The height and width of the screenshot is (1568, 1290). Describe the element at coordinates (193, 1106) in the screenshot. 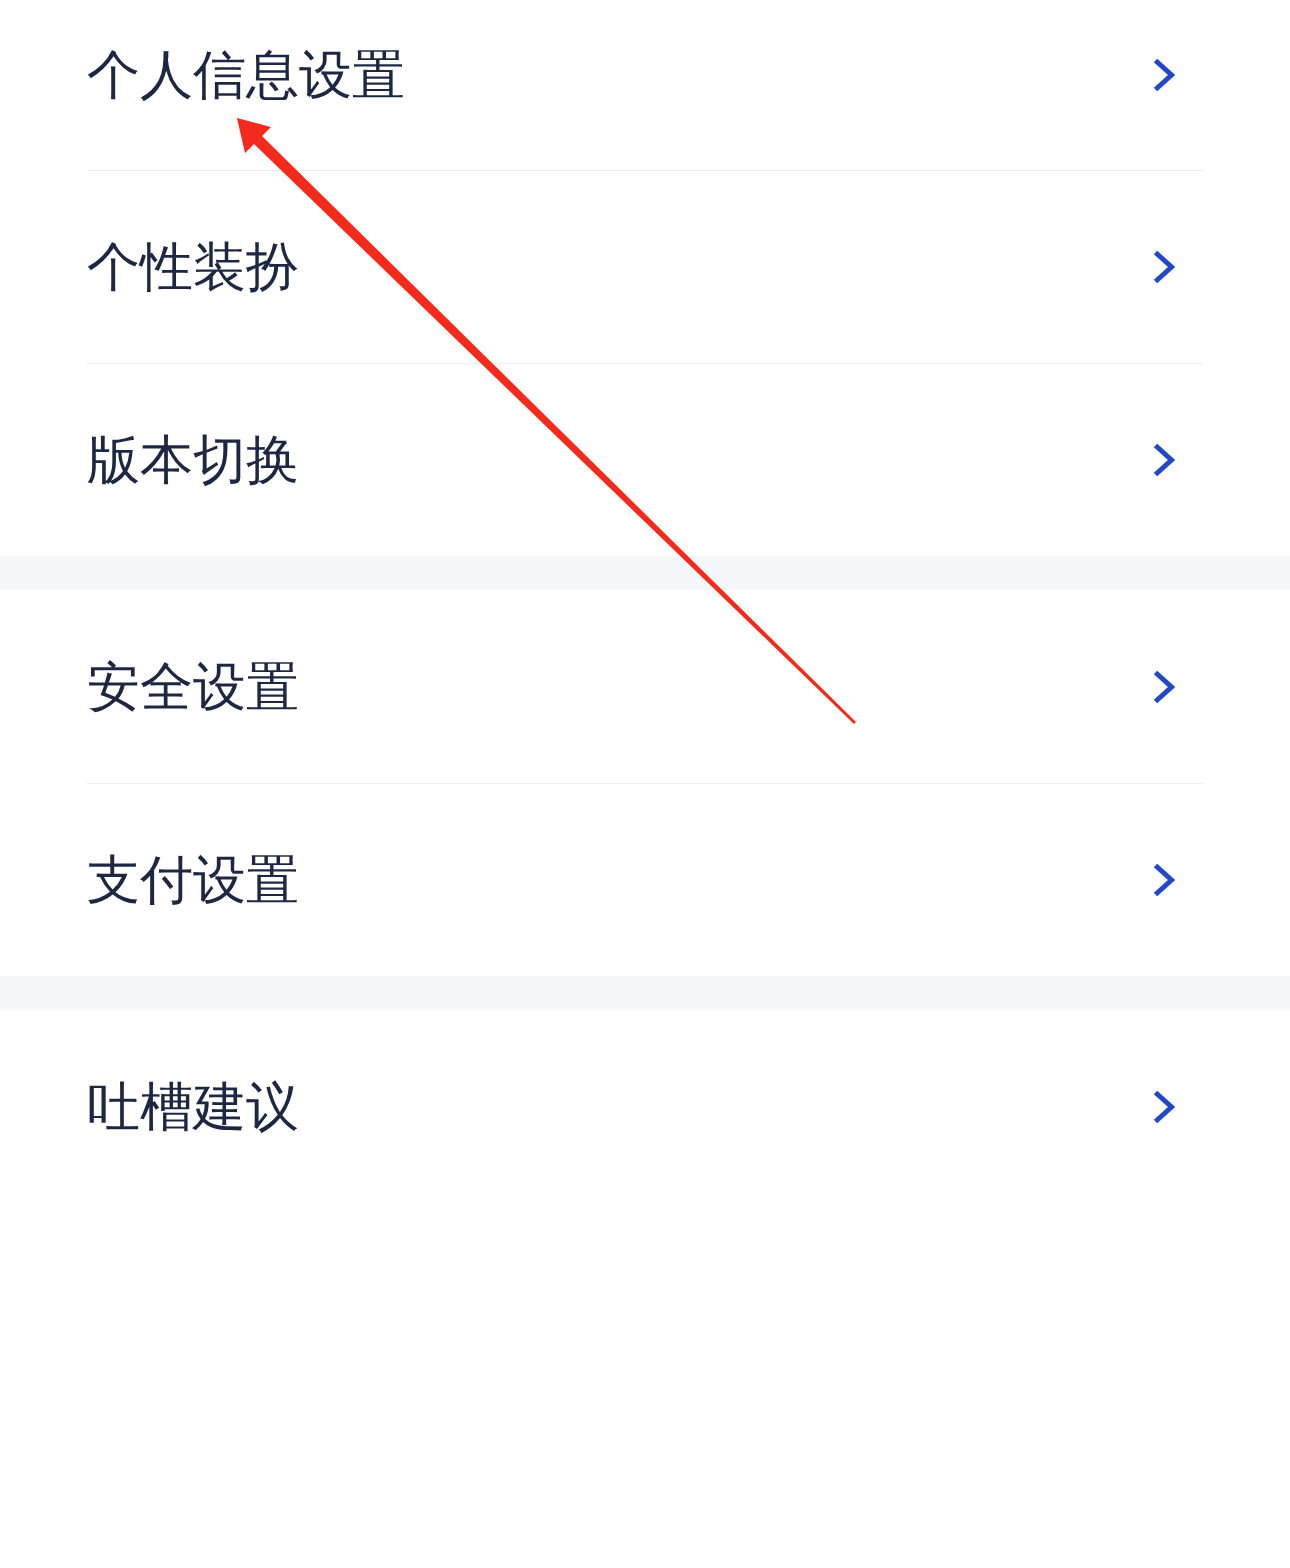

I see `menu-item-label: 吐槽建议` at that location.